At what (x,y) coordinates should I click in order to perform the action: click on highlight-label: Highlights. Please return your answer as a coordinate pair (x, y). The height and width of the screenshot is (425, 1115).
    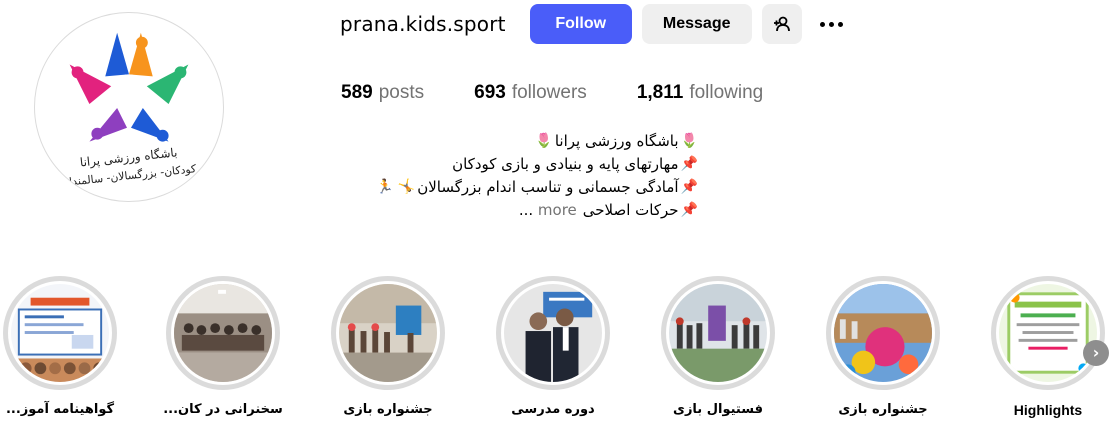
    Looking at the image, I should click on (1048, 410).